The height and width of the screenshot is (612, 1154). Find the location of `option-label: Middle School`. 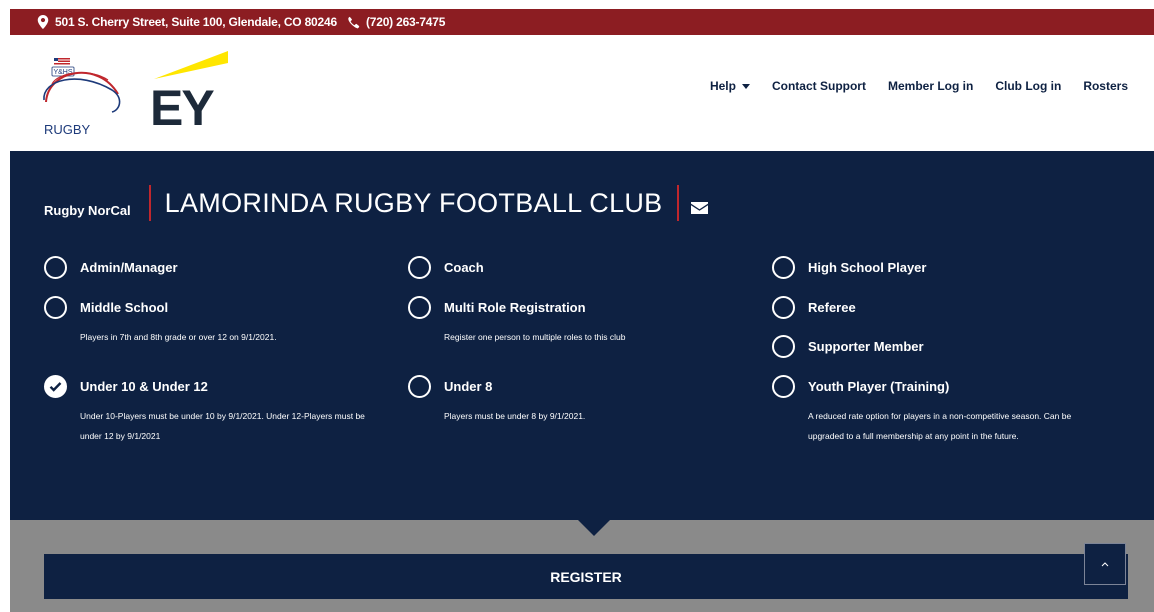

option-label: Middle School is located at coordinates (124, 307).